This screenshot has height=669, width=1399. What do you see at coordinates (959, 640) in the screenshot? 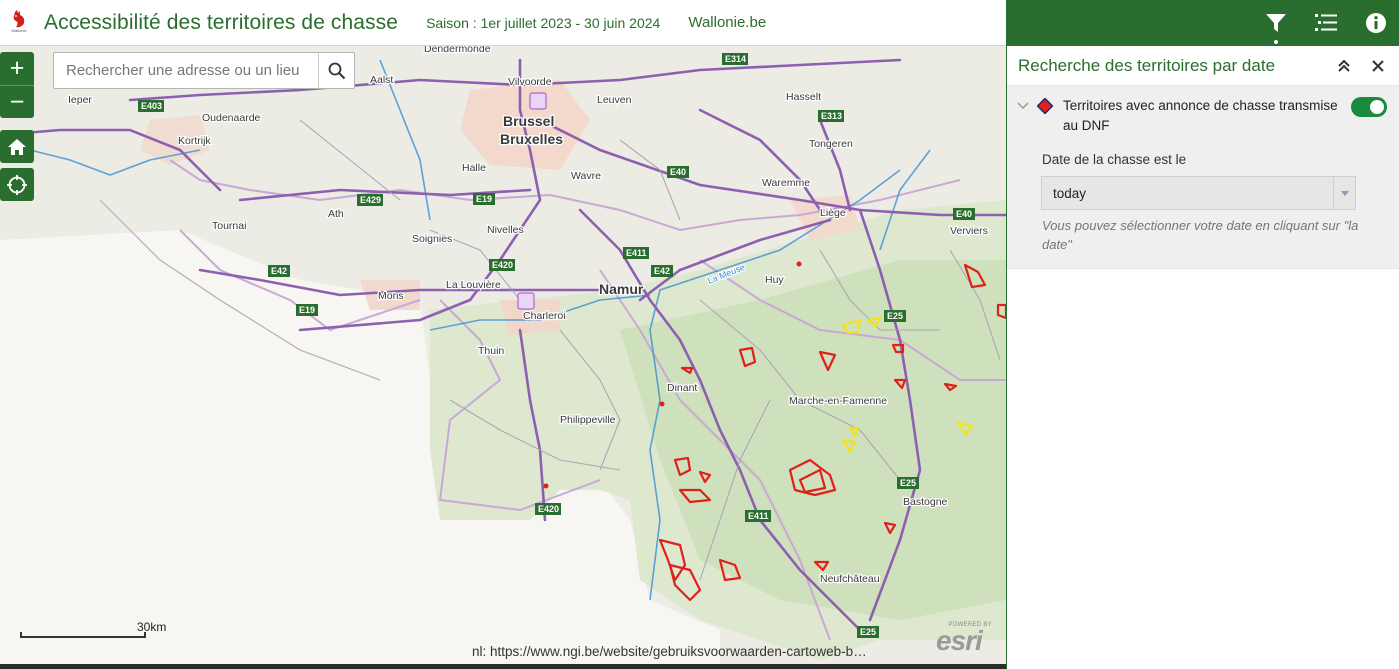
I see `esri-logo-text: esri` at bounding box center [959, 640].